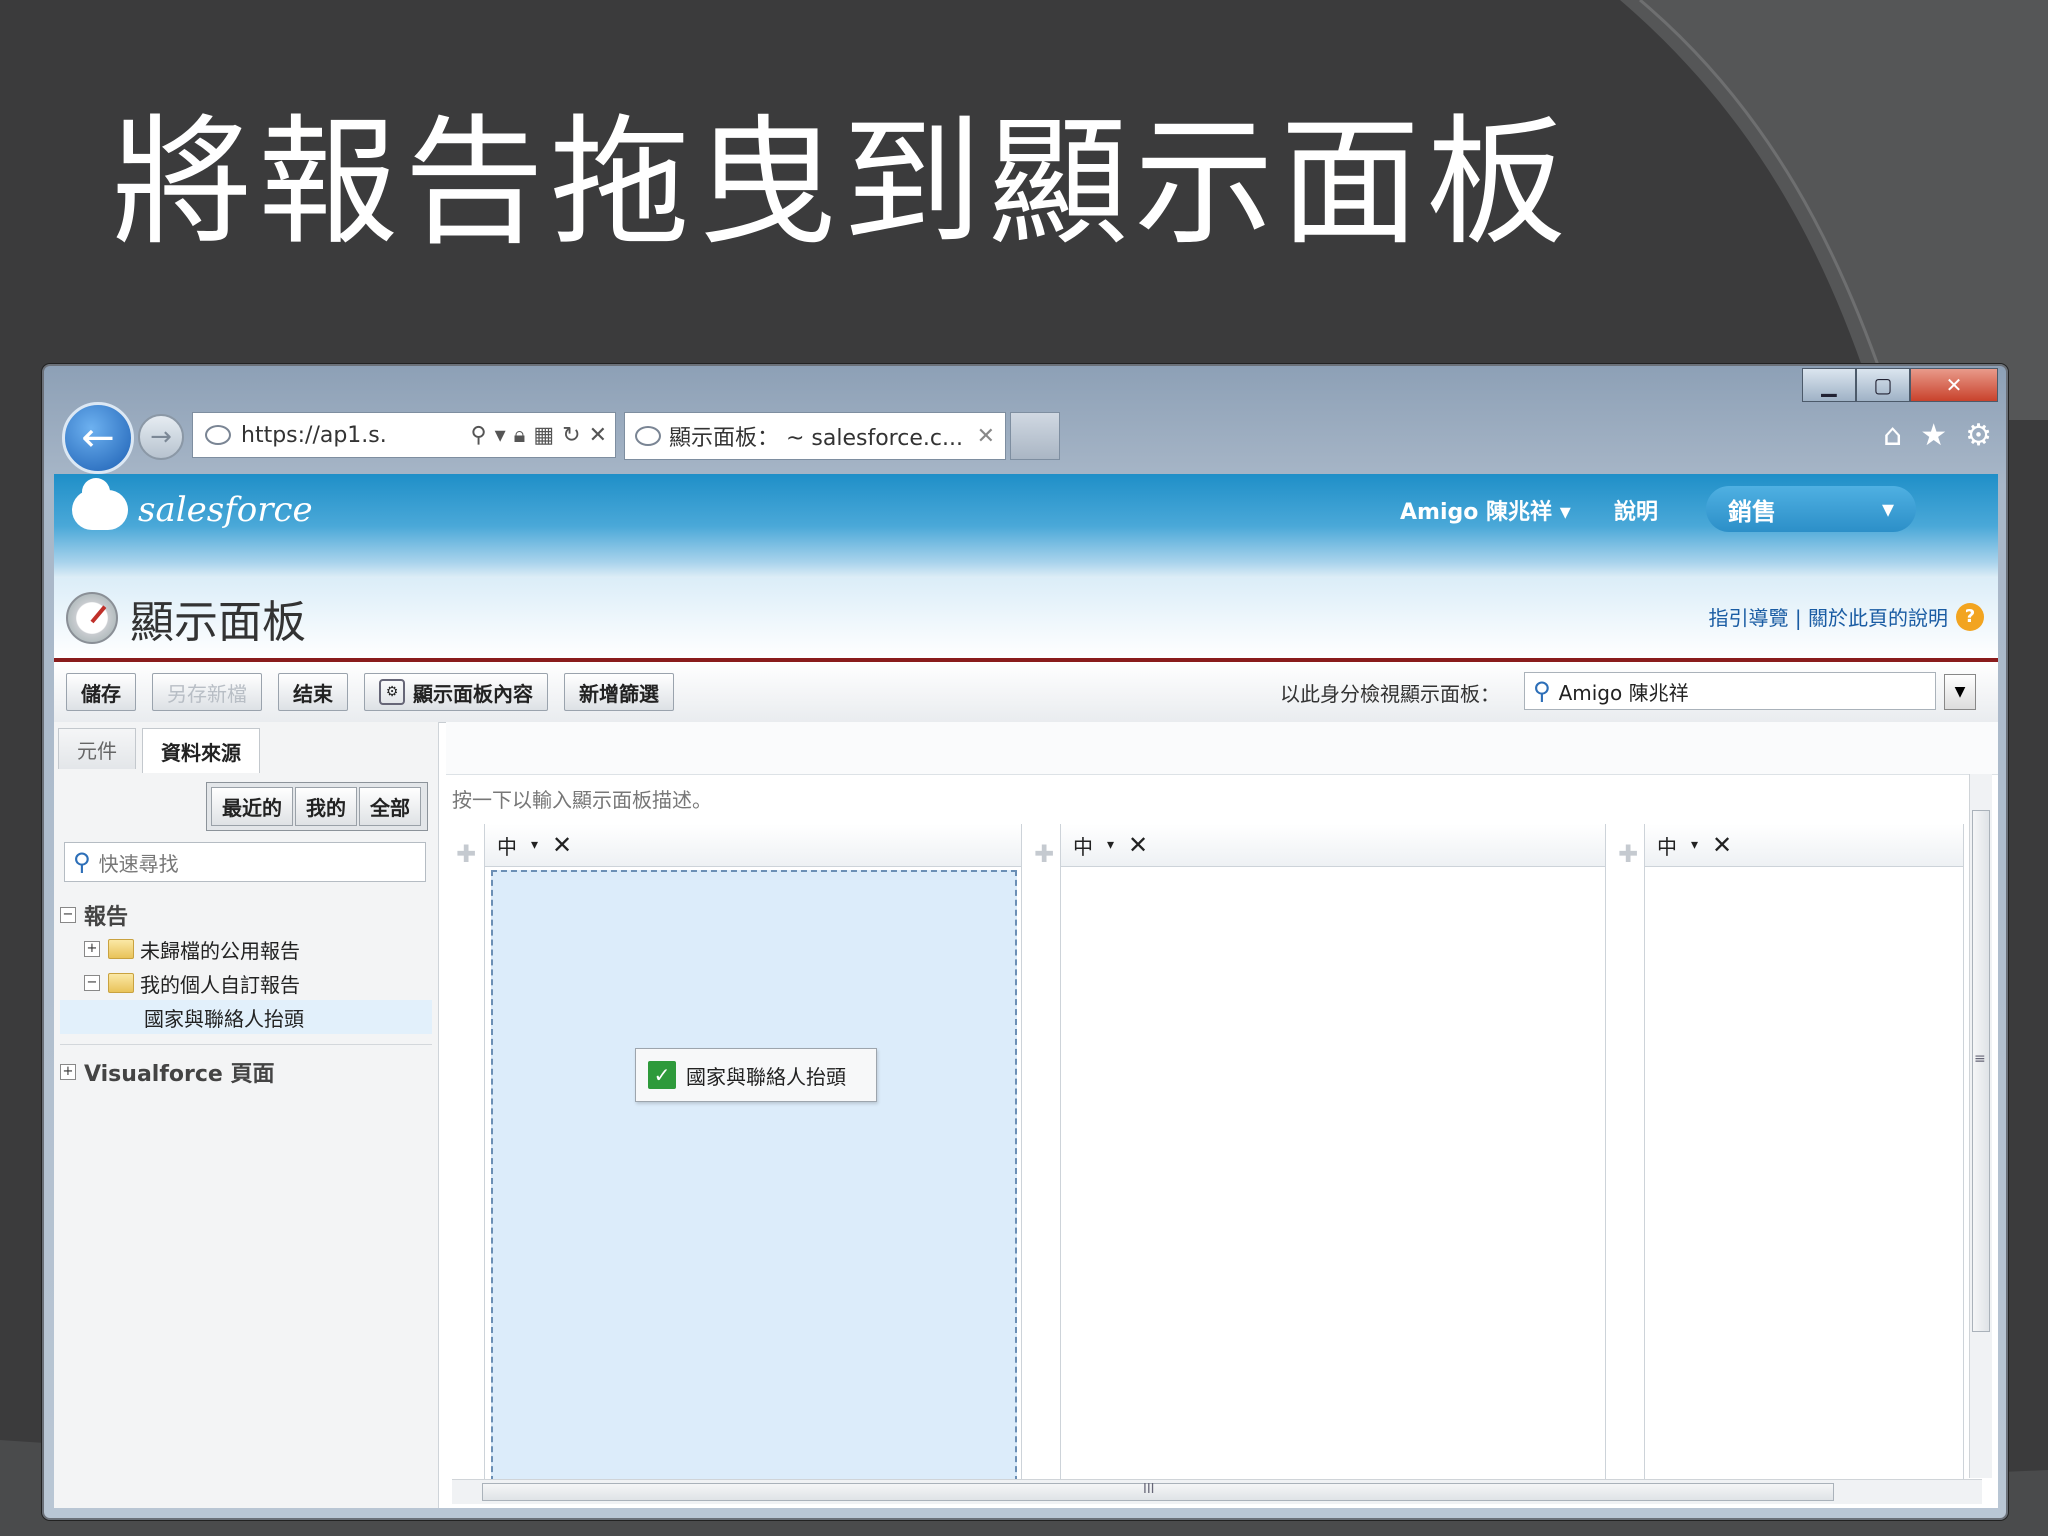  I want to click on logo-text: salesforce, so click(225, 510).